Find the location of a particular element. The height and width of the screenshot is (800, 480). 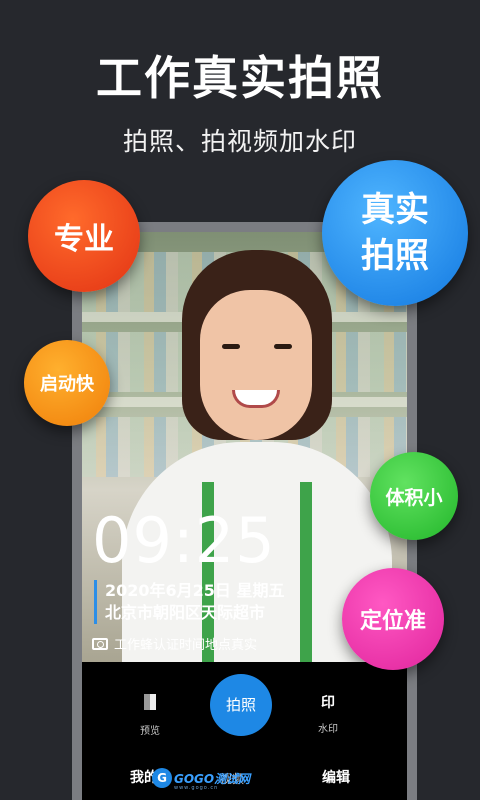

bubble-professional: 专业 is located at coordinates (84, 236).